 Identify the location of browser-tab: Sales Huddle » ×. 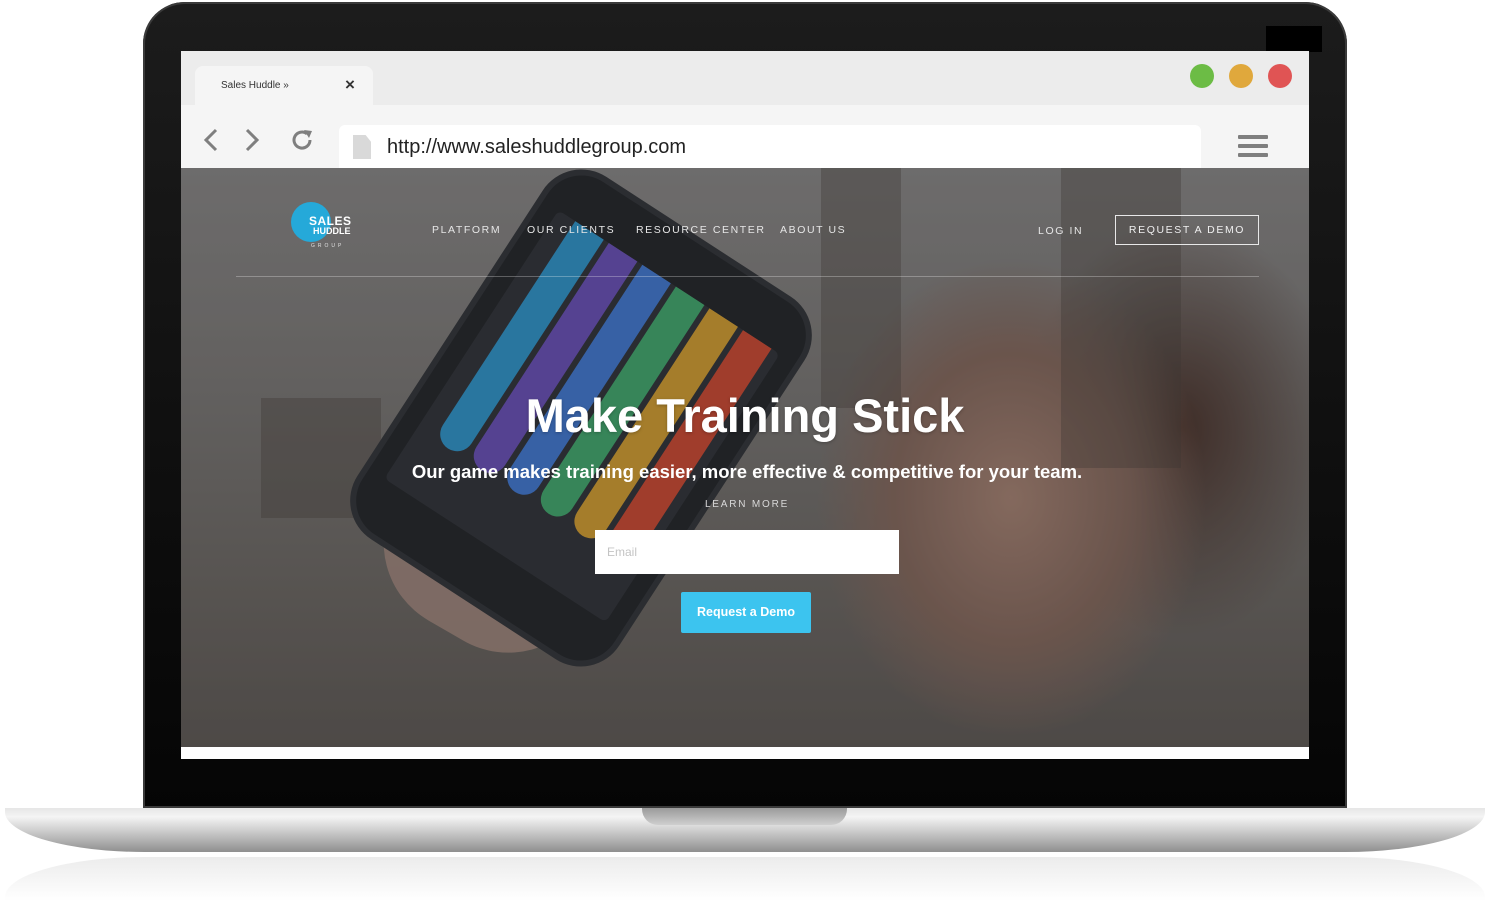
(284, 86).